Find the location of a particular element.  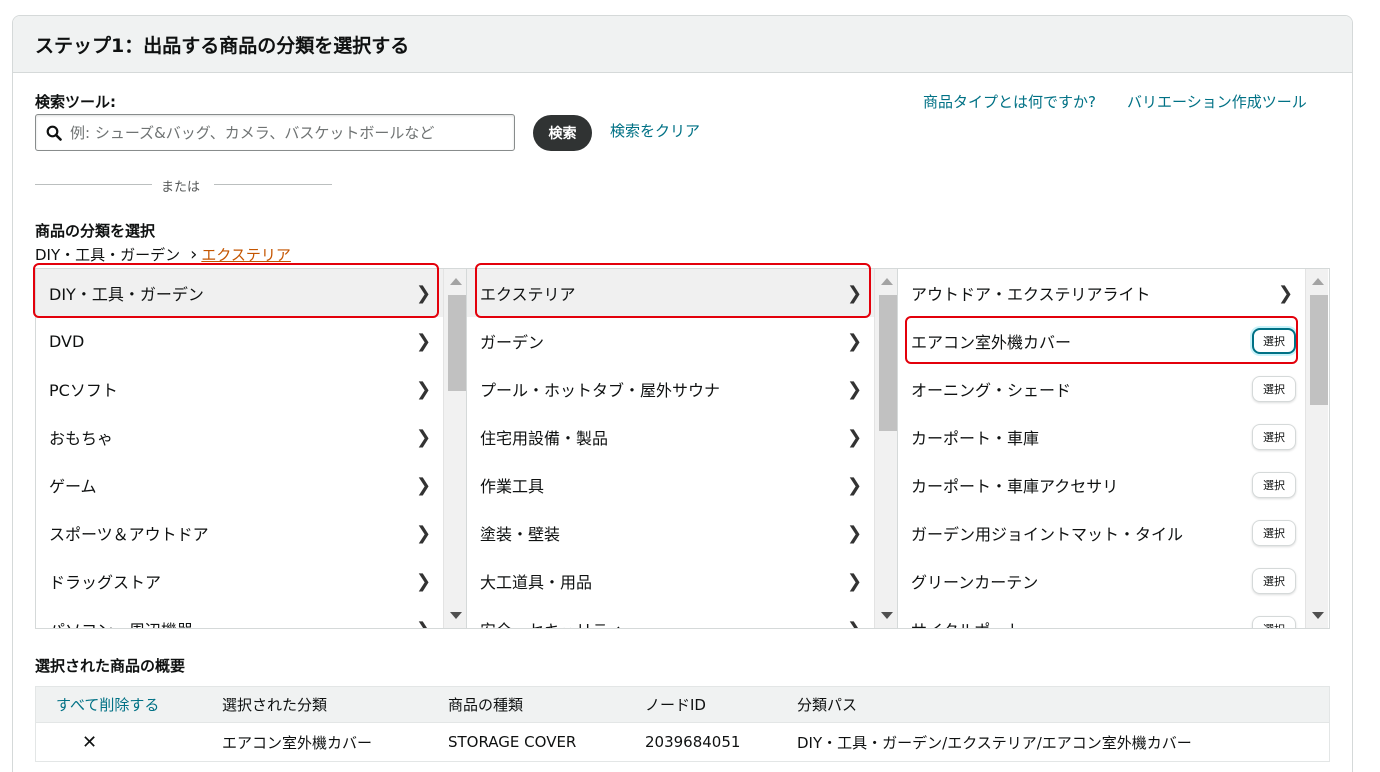

col3-item: アウトドア・エクステリアライト ❯ is located at coordinates (1102, 293).